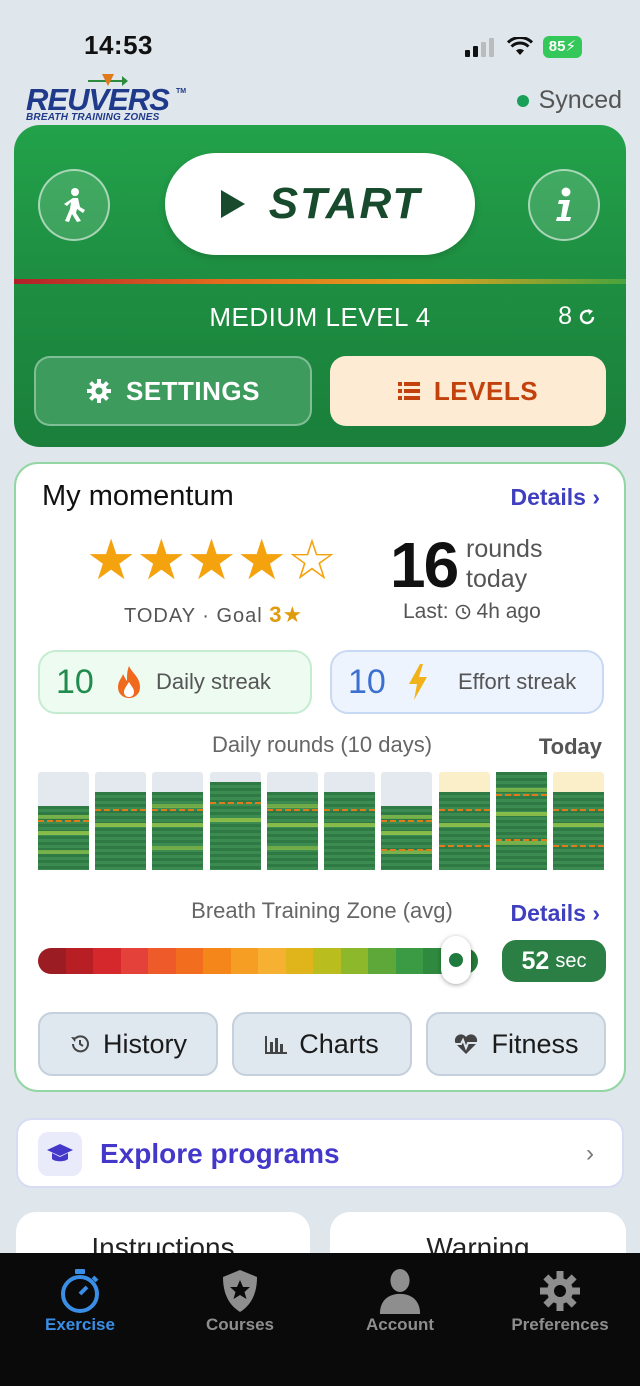  Describe the element at coordinates (220, 1153) in the screenshot. I see `explore-programs-label: Explore programs` at that location.